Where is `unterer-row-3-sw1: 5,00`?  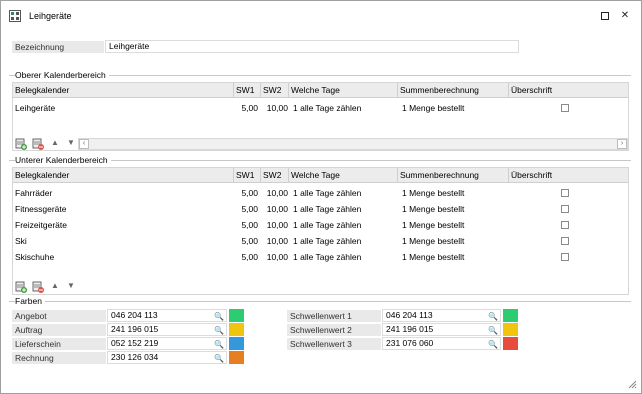
unterer-row-3-sw1: 5,00 is located at coordinates (247, 241).